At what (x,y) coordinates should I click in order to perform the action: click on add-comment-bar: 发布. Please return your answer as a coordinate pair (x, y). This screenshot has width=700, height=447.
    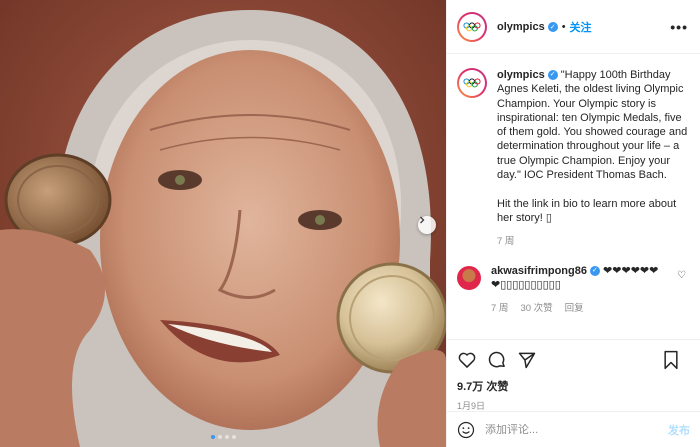
    Looking at the image, I should click on (573, 429).